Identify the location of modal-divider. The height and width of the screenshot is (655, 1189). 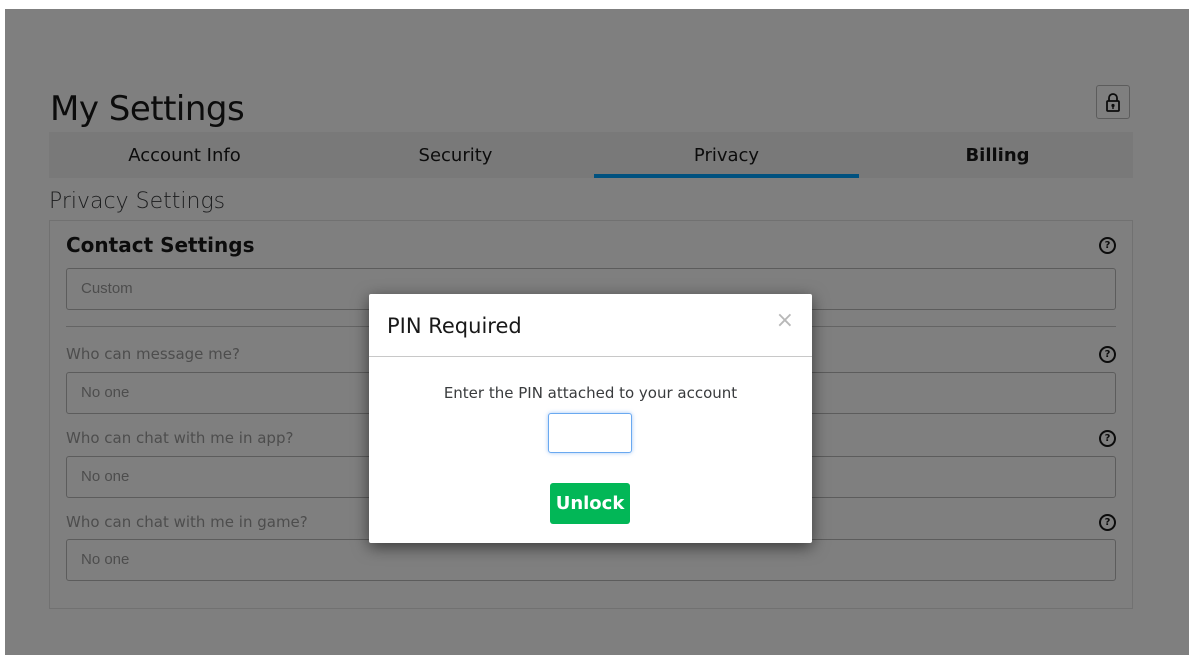
(590, 356).